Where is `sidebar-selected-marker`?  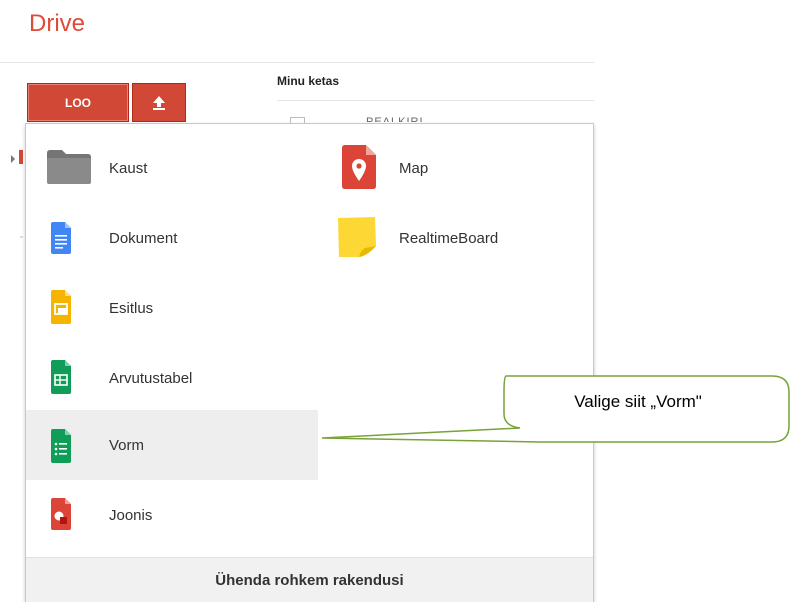 sidebar-selected-marker is located at coordinates (21, 157).